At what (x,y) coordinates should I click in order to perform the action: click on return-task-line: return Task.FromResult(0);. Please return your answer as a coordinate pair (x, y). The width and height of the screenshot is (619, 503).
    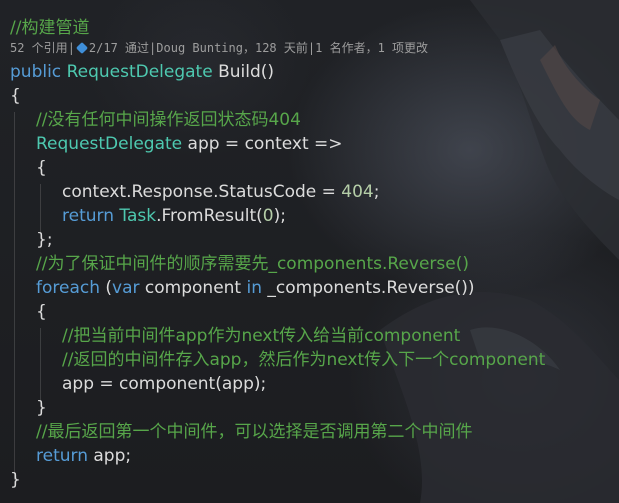
    Looking at the image, I should click on (148, 216).